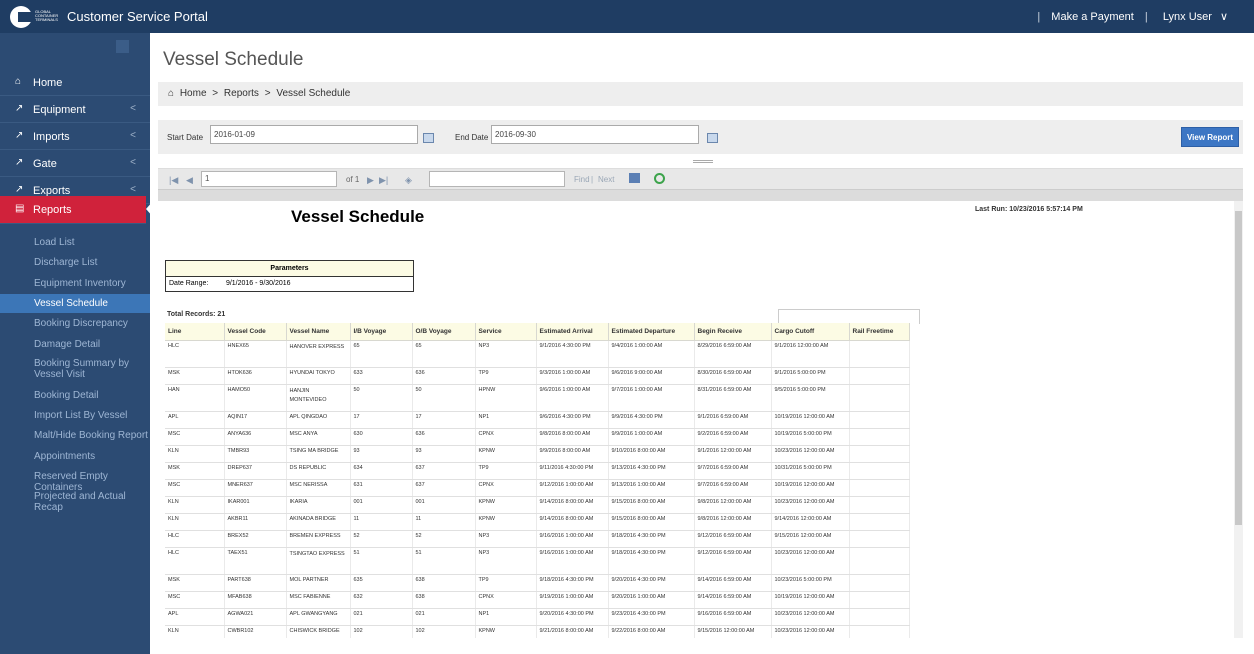 The width and height of the screenshot is (1254, 654). I want to click on end-date-input: 2016-09-30, so click(595, 134).